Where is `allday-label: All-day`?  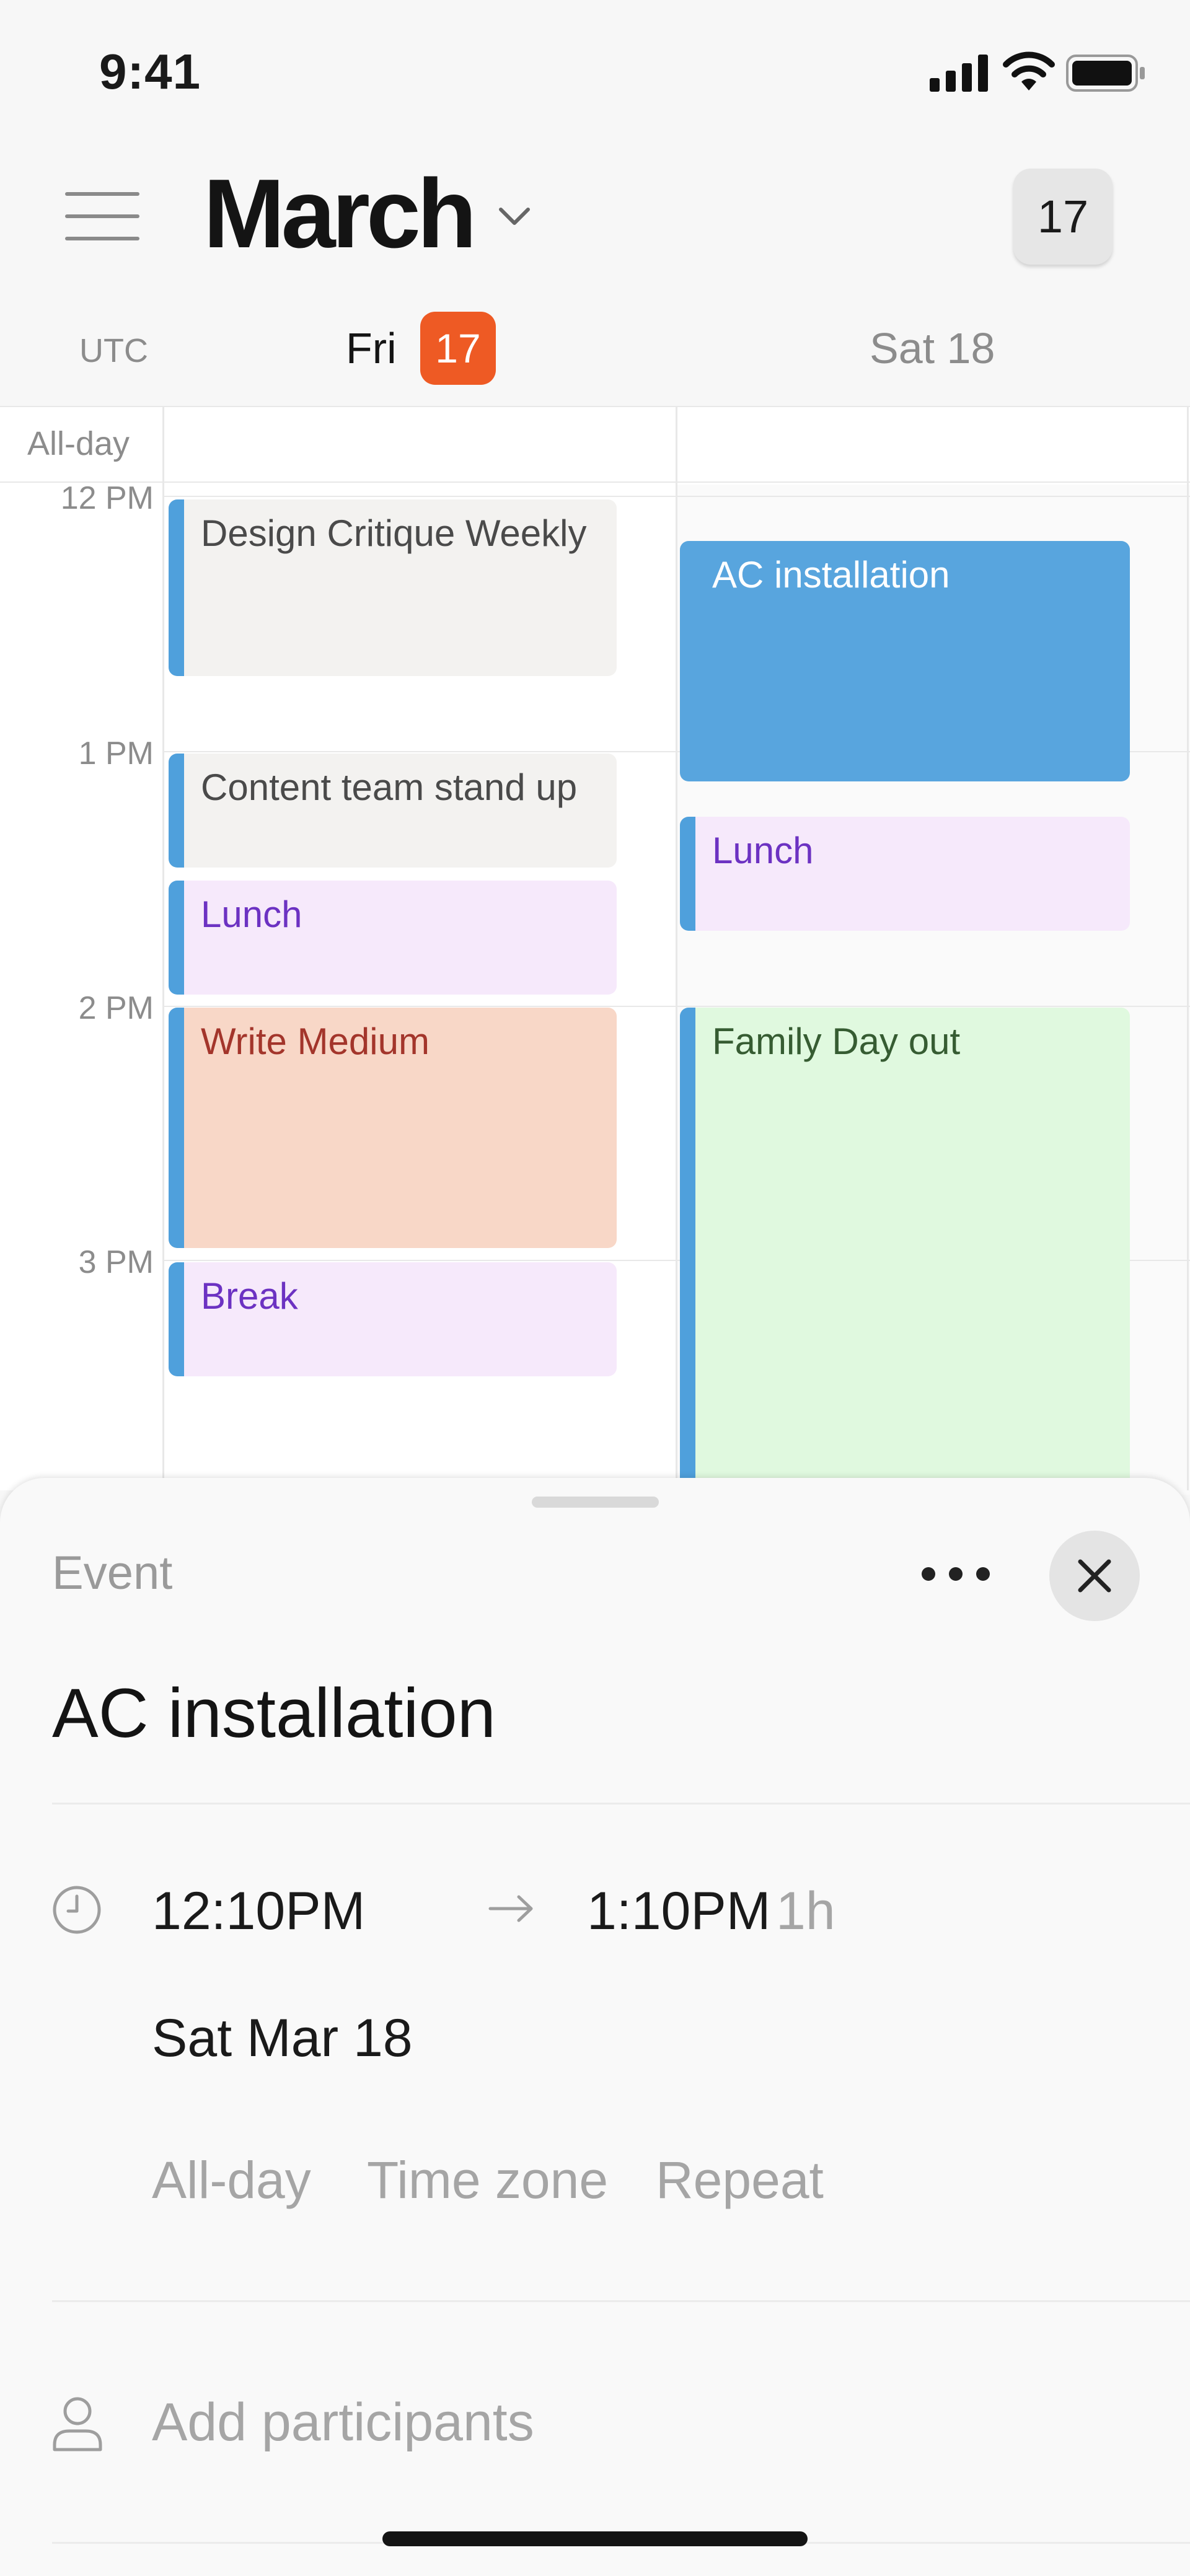
allday-label: All-day is located at coordinates (78, 444).